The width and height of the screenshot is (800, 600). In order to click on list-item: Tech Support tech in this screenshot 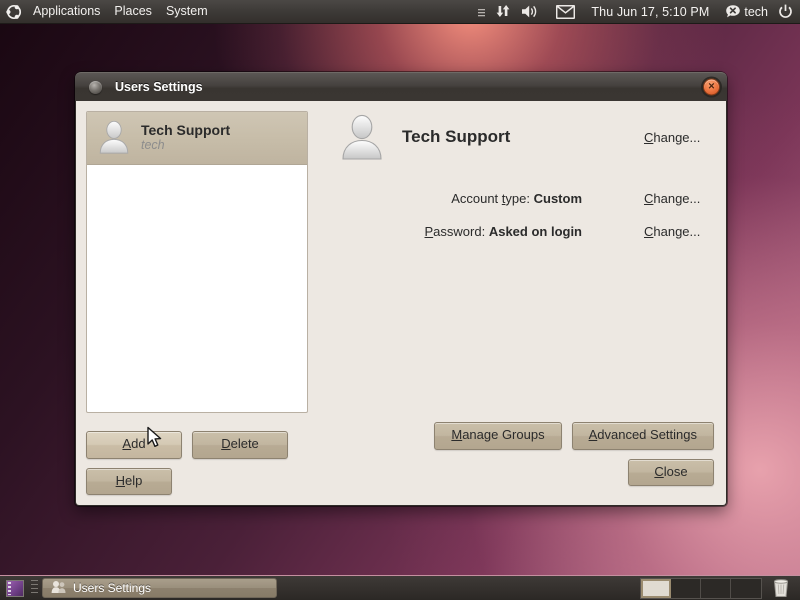, I will do `click(197, 138)`.